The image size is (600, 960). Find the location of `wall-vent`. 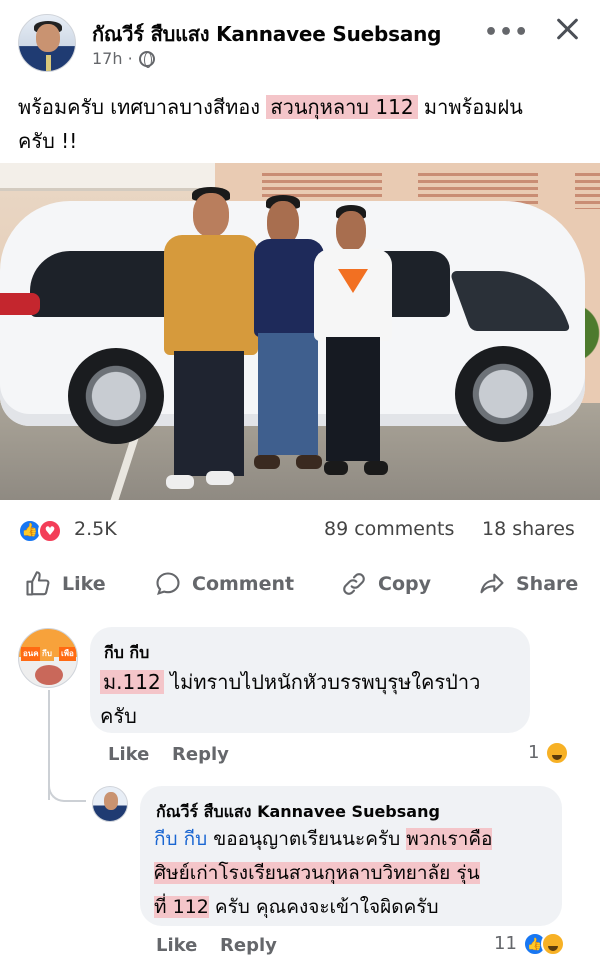

wall-vent is located at coordinates (587, 191).